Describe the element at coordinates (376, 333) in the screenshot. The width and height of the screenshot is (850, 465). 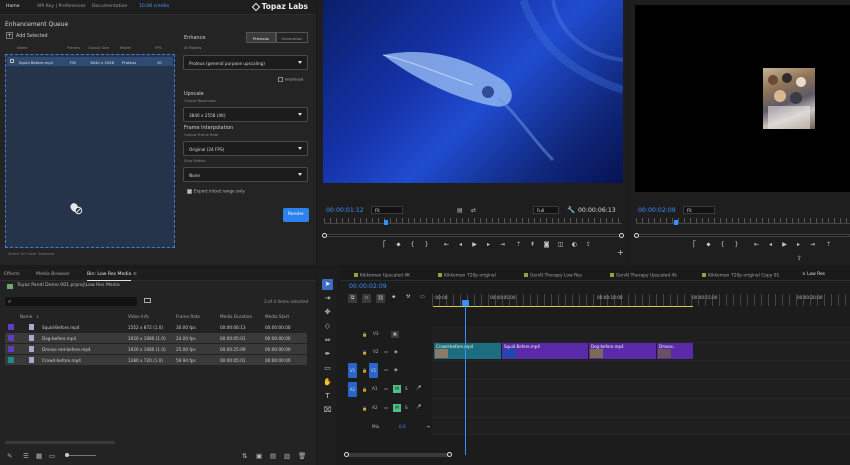
I see `track-label-v3: V3` at that location.